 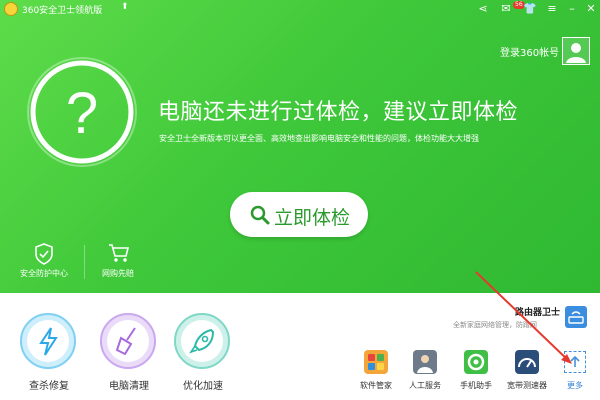 What do you see at coordinates (527, 385) in the screenshot?
I see `broadband-speedtest-label: 宽带测速器` at bounding box center [527, 385].